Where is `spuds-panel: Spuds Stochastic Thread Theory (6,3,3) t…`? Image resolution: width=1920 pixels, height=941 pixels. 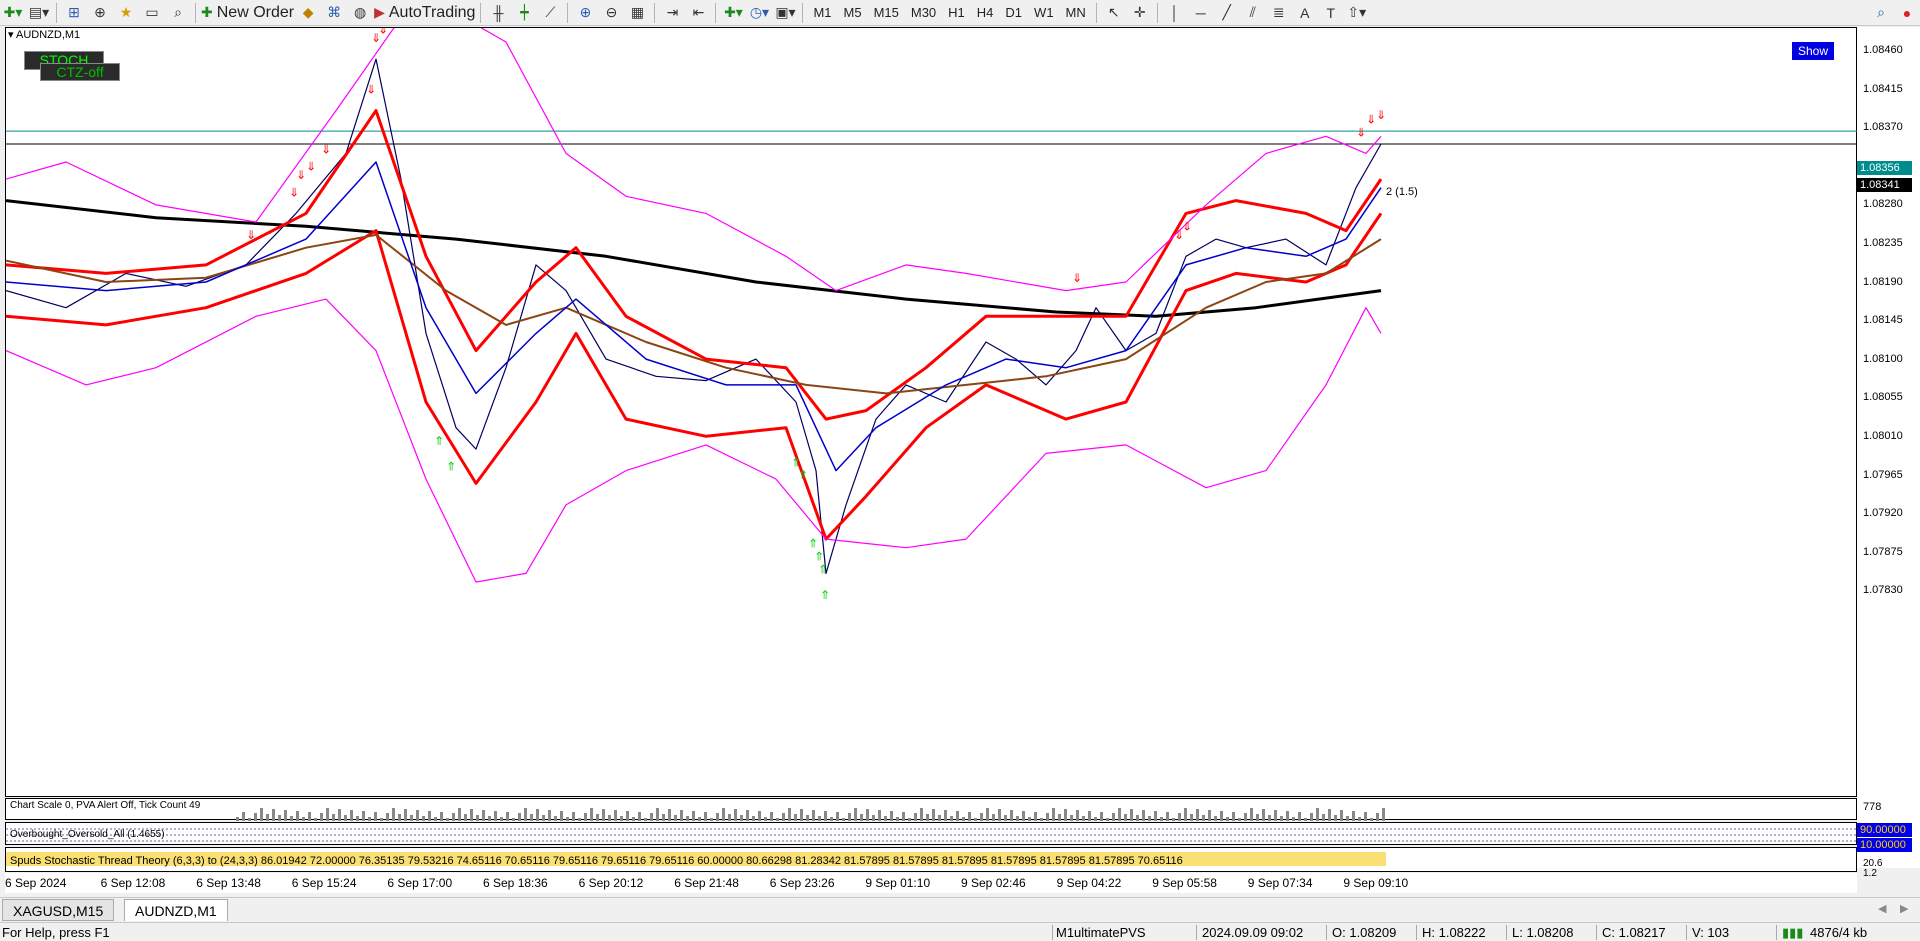
spuds-panel: Spuds Stochastic Thread Theory (6,3,3) t… is located at coordinates (931, 859).